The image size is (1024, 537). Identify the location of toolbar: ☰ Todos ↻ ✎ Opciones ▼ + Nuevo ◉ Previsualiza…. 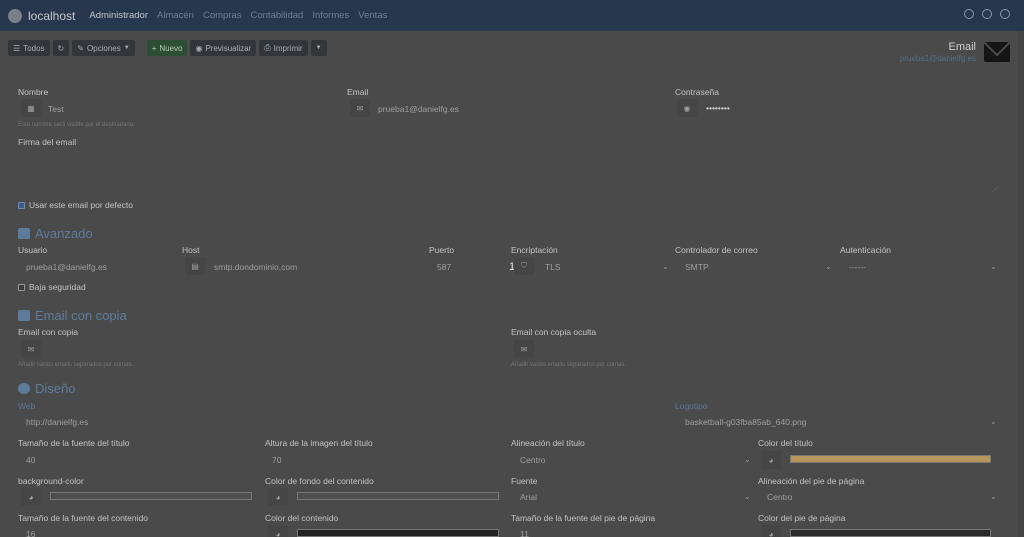
(167, 48).